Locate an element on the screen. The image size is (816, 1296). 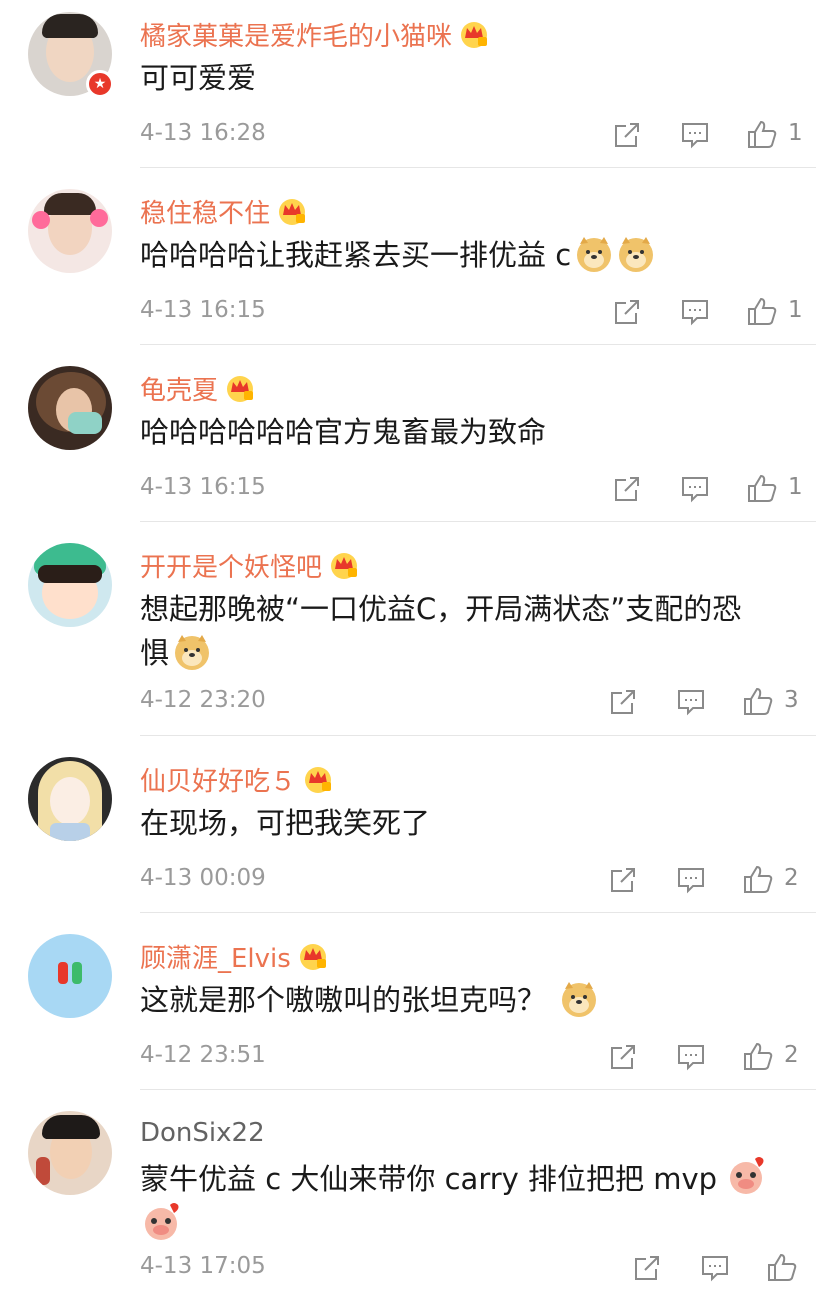
username-link: 稳住稳不住 is located at coordinates (205, 211).